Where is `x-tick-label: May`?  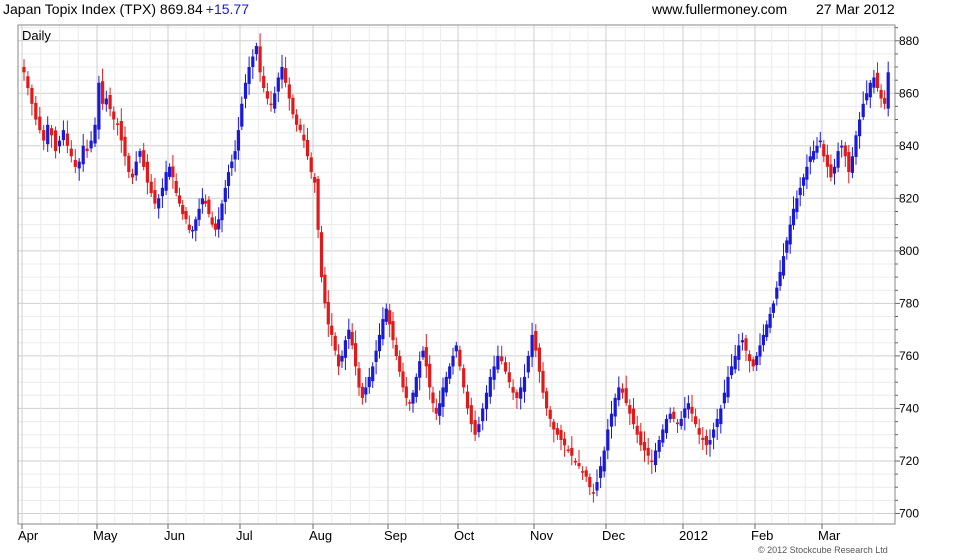 x-tick-label: May is located at coordinates (105, 535).